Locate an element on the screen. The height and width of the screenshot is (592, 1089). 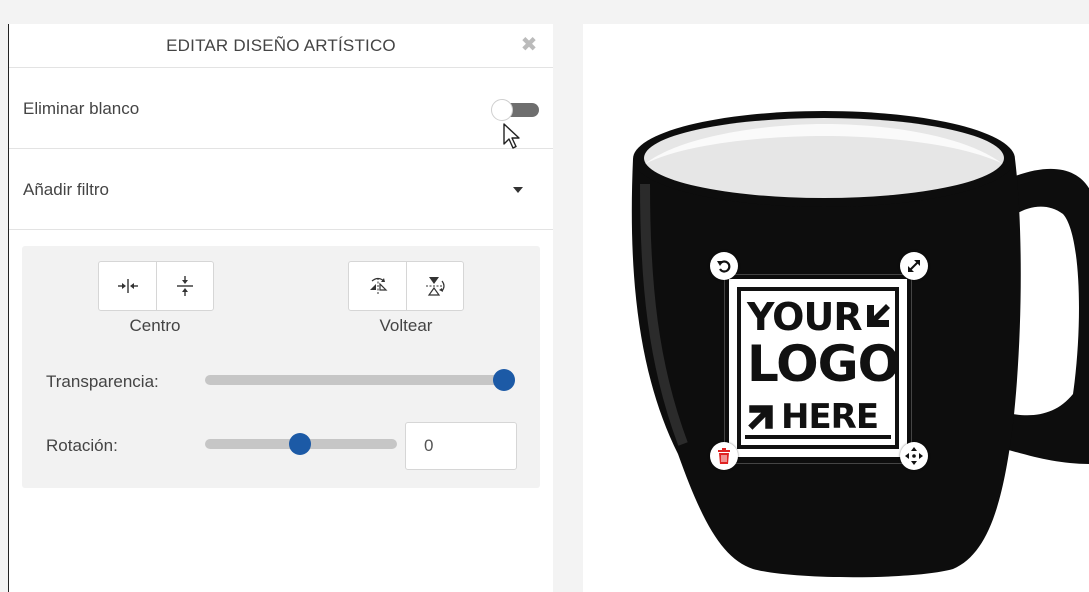
flip-button-group is located at coordinates (406, 286).